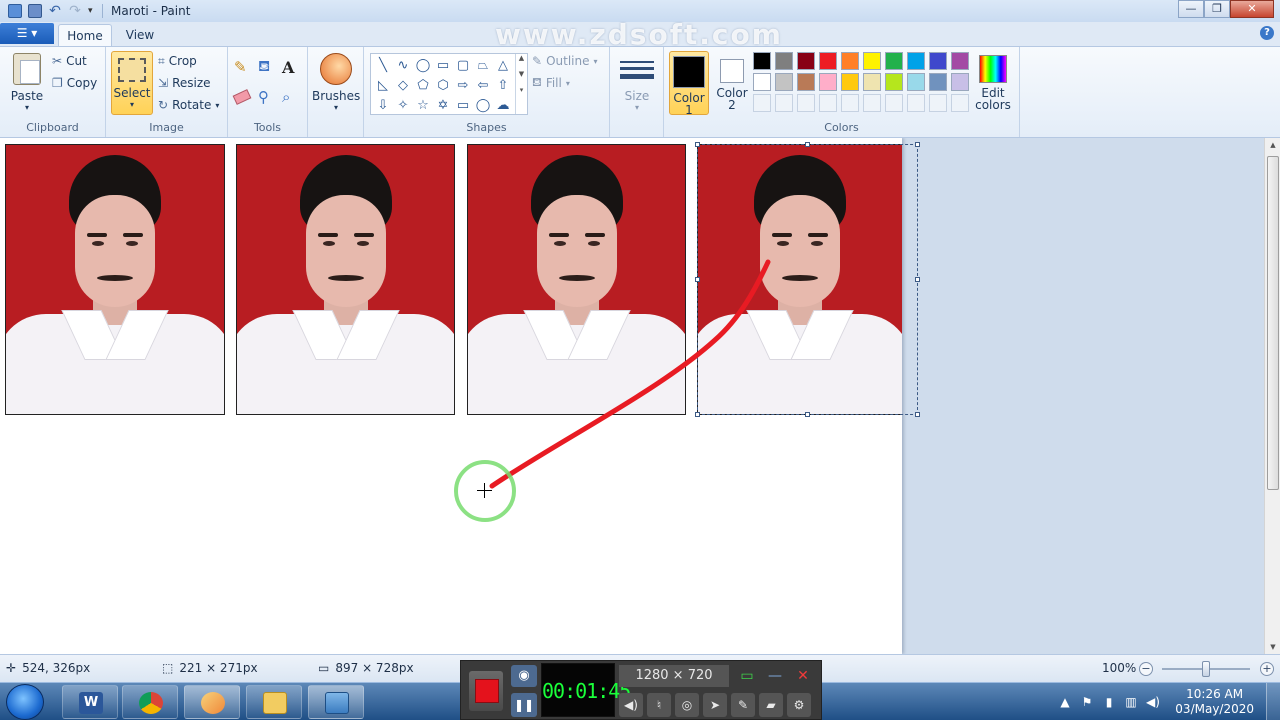 The height and width of the screenshot is (720, 1280). I want to click on resize-button: ⇲ Resize, so click(184, 83).